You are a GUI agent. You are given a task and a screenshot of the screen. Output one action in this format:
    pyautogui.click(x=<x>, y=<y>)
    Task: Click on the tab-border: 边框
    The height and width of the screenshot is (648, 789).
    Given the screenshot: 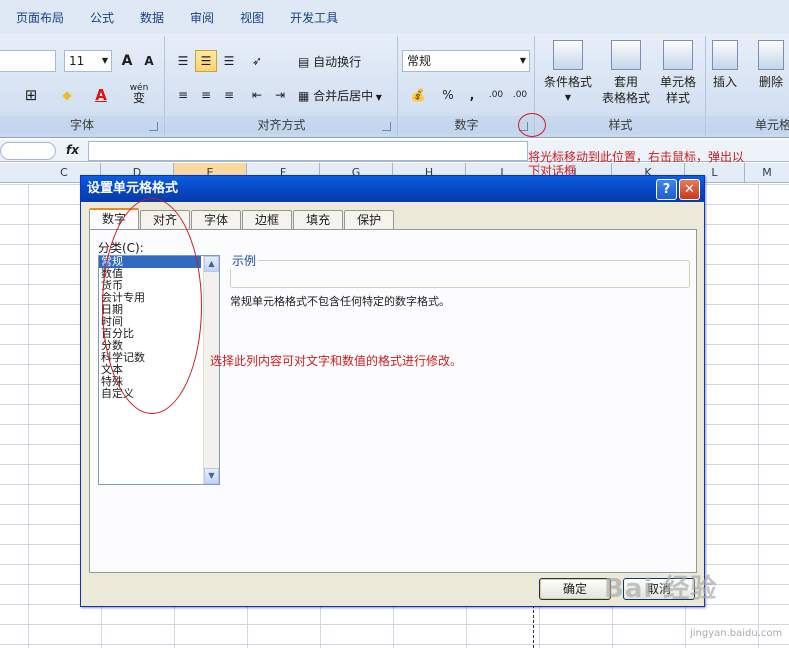 What is the action you would take?
    pyautogui.click(x=267, y=220)
    